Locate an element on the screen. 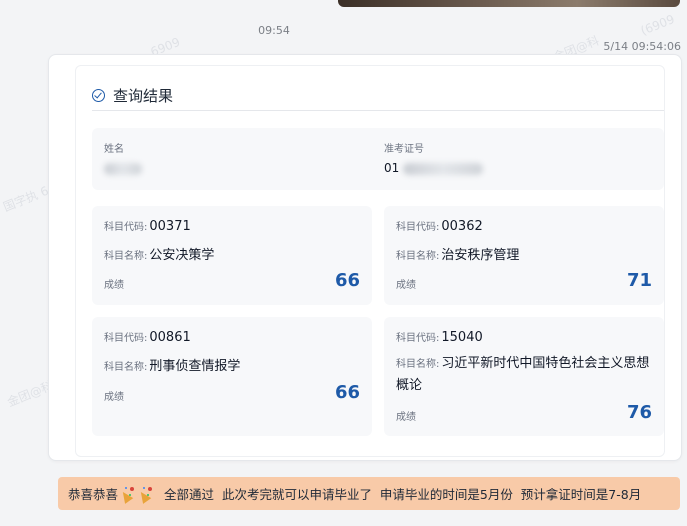 Image resolution: width=687 pixels, height=526 pixels. subject-card: 科目代码: 00861 科目名称: 刑事侦查情报学 成绩 66 is located at coordinates (232, 376).